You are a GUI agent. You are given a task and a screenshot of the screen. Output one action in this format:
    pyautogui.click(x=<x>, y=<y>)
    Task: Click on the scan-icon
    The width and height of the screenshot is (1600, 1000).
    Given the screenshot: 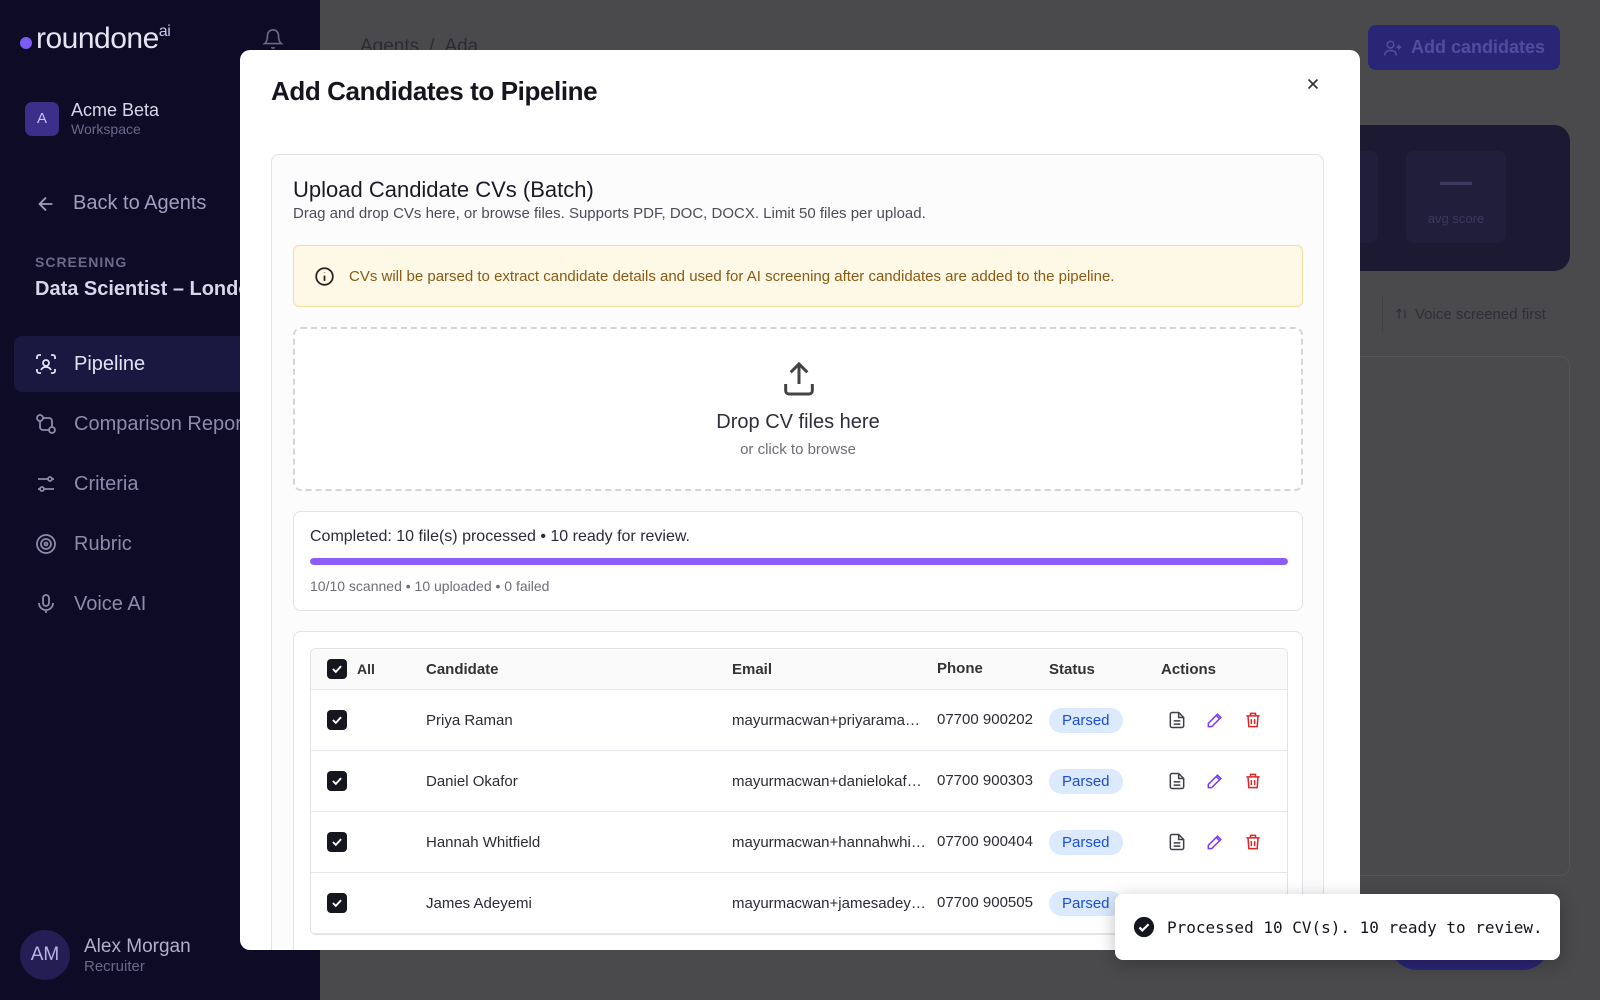 What is the action you would take?
    pyautogui.click(x=46, y=364)
    